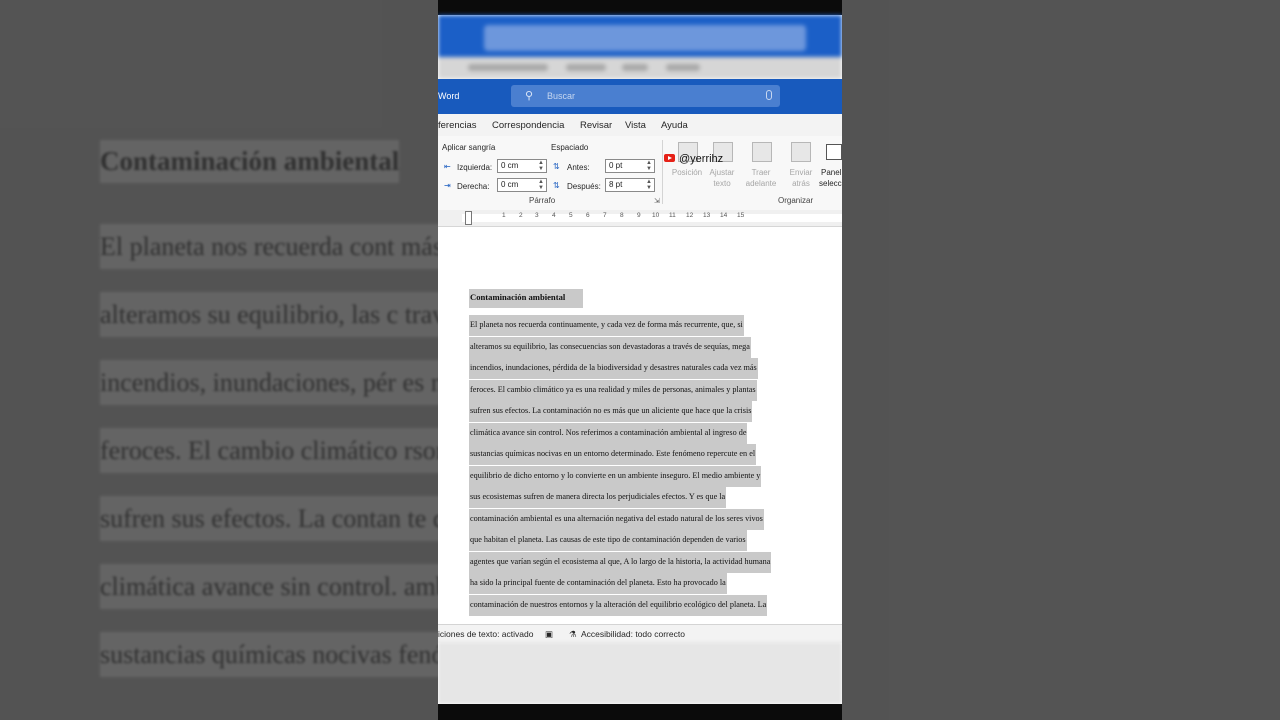 The width and height of the screenshot is (1280, 720). Describe the element at coordinates (701, 159) in the screenshot. I see `channel-watermark: @yerrihz` at that location.